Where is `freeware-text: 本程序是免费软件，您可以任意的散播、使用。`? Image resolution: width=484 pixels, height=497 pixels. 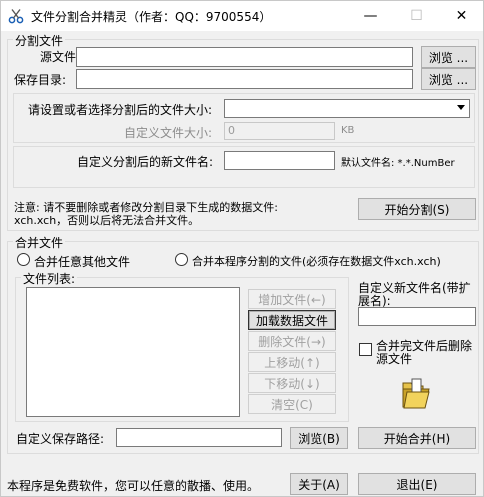 freeware-text: 本程序是免费软件，您可以任意的散播、使用。 is located at coordinates (133, 486).